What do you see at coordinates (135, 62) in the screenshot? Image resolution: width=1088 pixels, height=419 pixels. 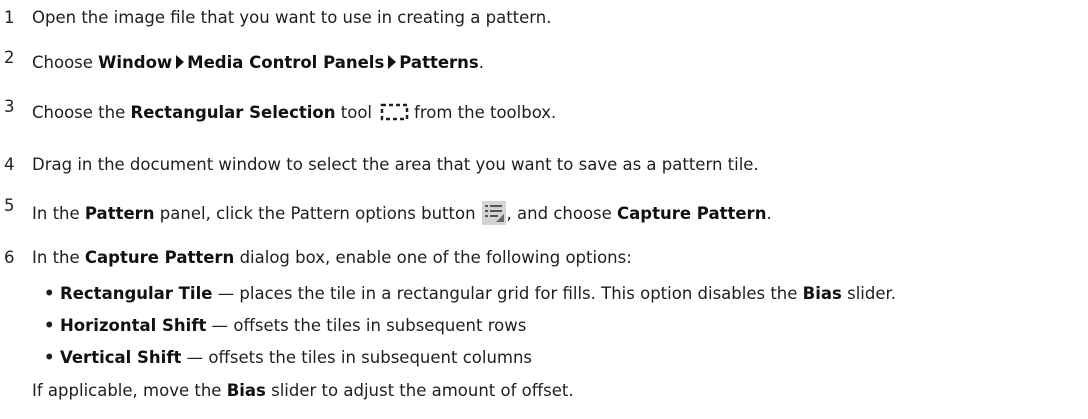 I see `menu-window: Window` at bounding box center [135, 62].